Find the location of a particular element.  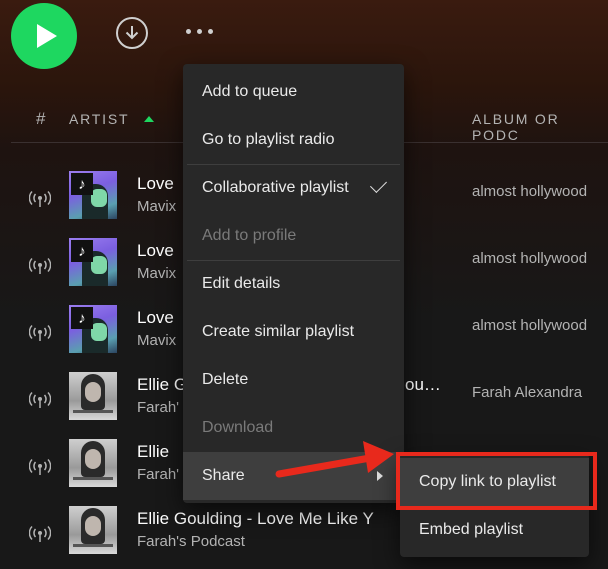

play-button is located at coordinates (44, 36).